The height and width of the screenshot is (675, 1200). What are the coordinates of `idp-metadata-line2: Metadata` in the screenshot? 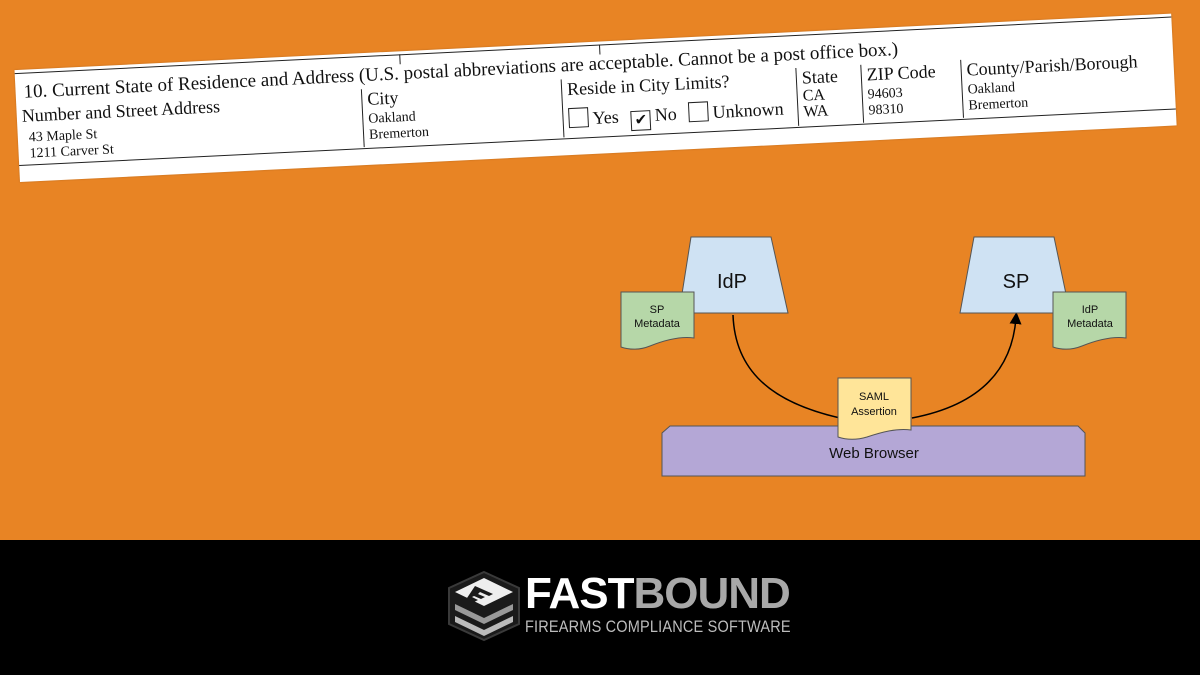 It's located at (1090, 324).